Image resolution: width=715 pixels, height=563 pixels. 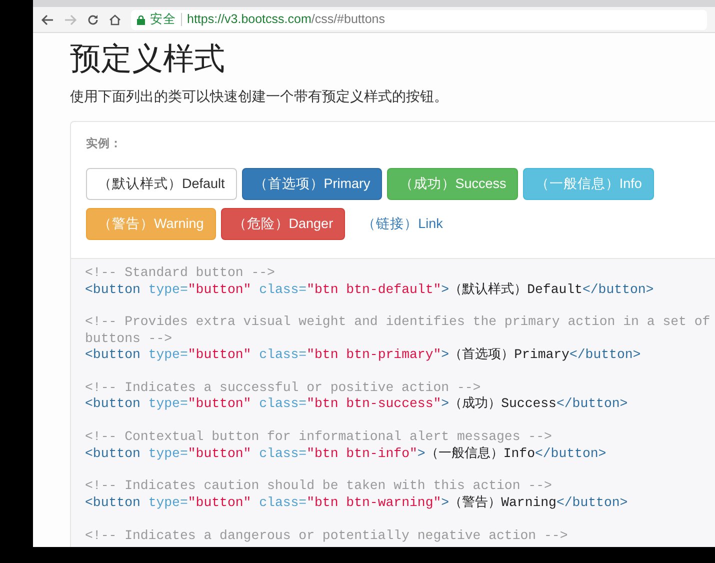 I want to click on intro-text: 使用下面列出的类可以快速创建一个带有预定义样式的按钮。, so click(x=259, y=96).